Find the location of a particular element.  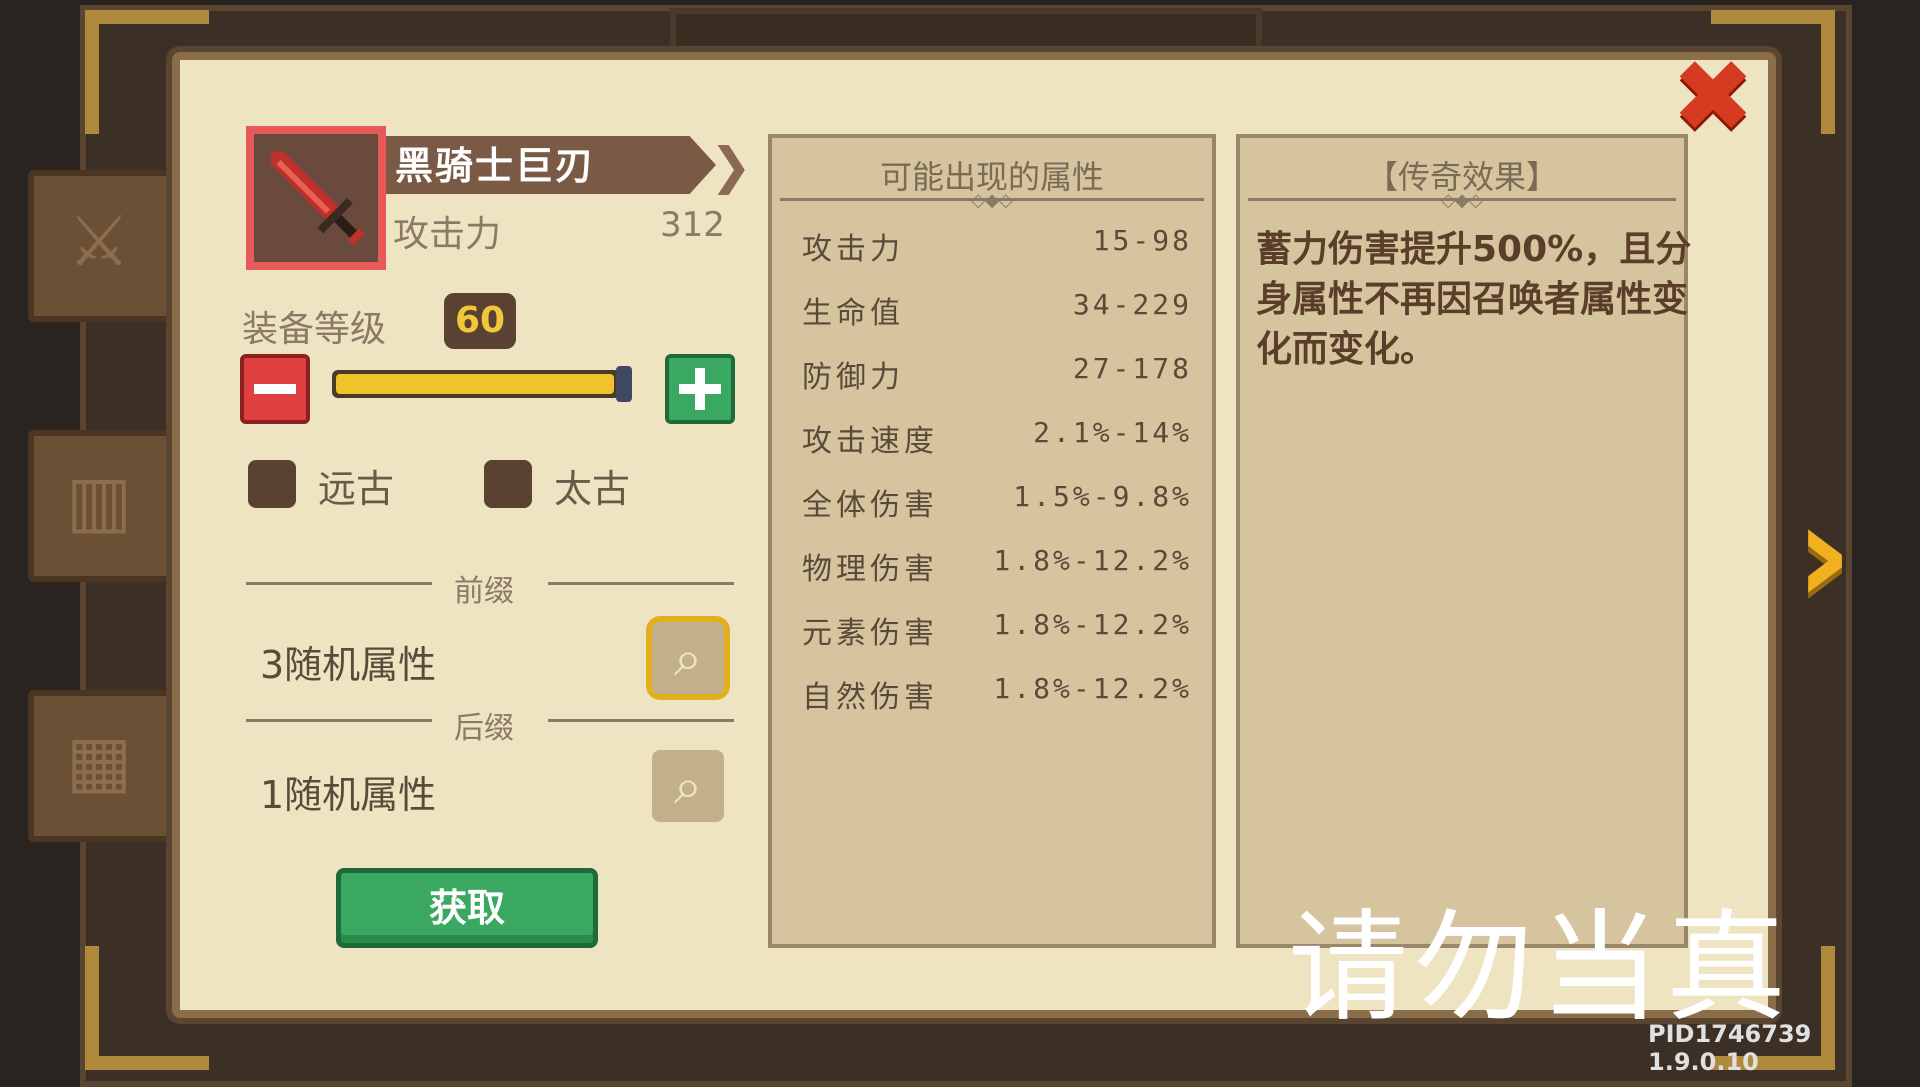

legendary-effect-text: 蓄力伤害提升500%，且分身属性不再因召唤者属性变化而变化。 is located at coordinates (1474, 299).